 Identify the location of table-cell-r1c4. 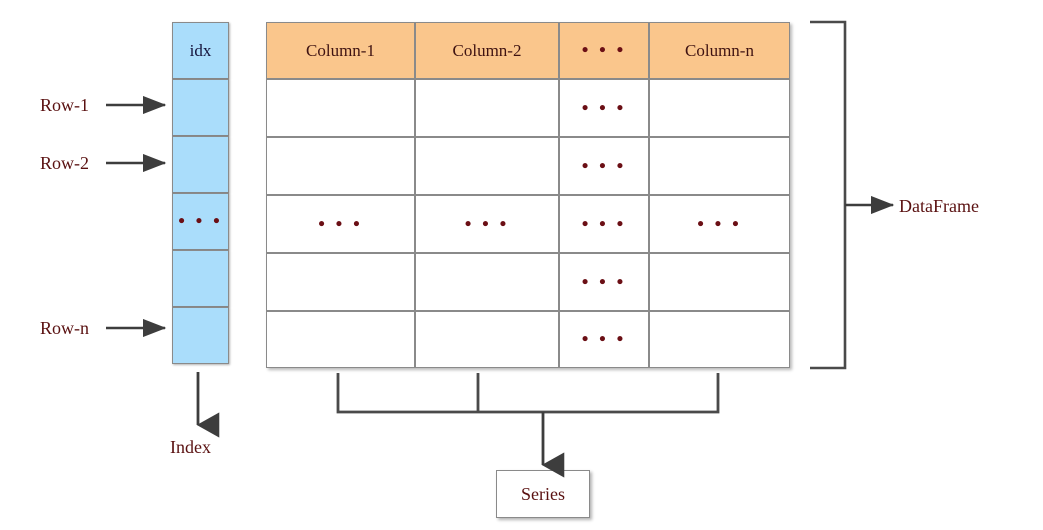
(719, 108).